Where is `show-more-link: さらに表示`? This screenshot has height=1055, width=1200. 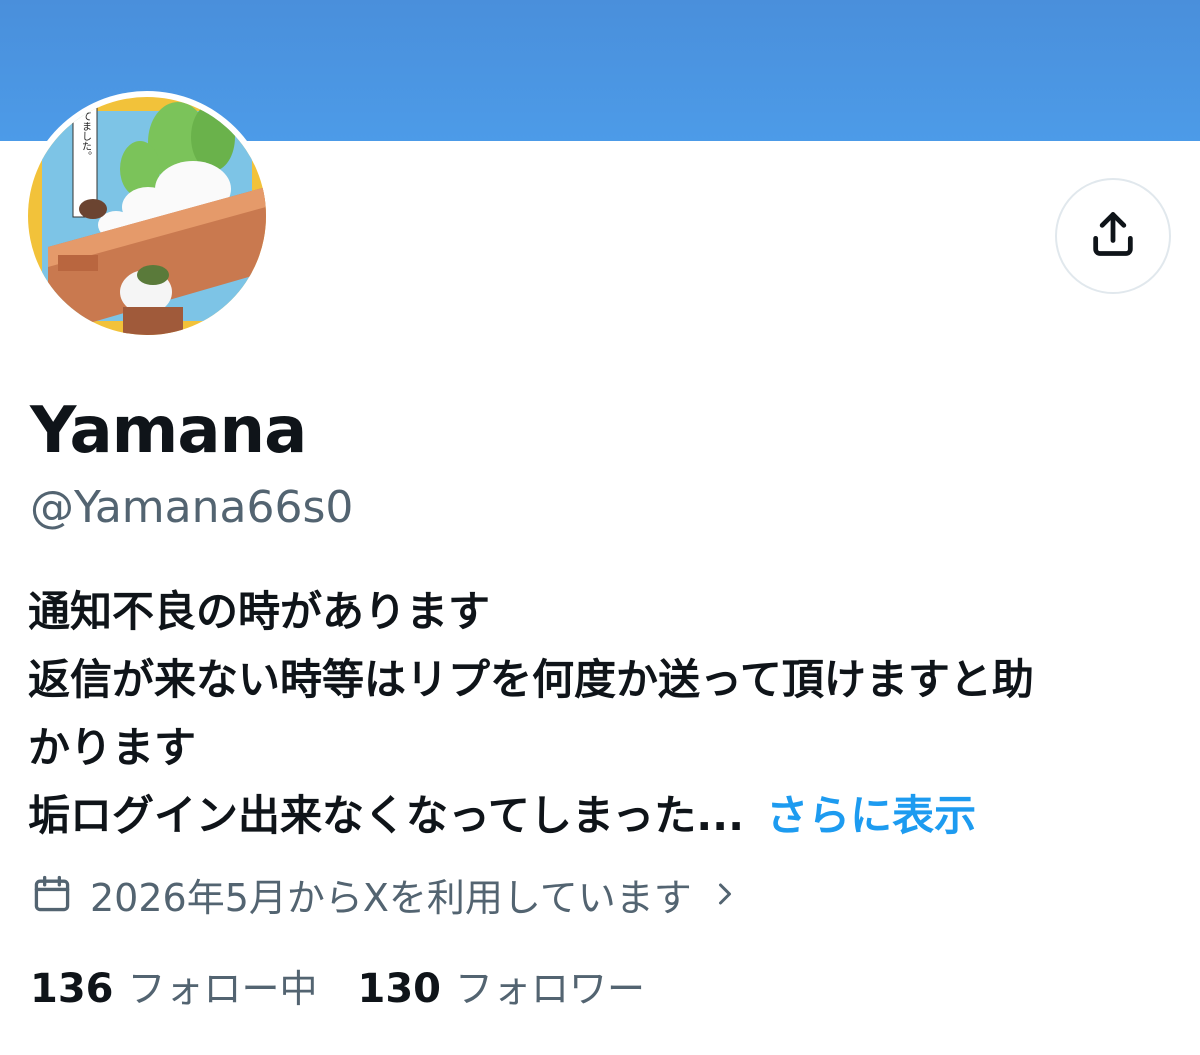
show-more-link: さらに表示 is located at coordinates (871, 815).